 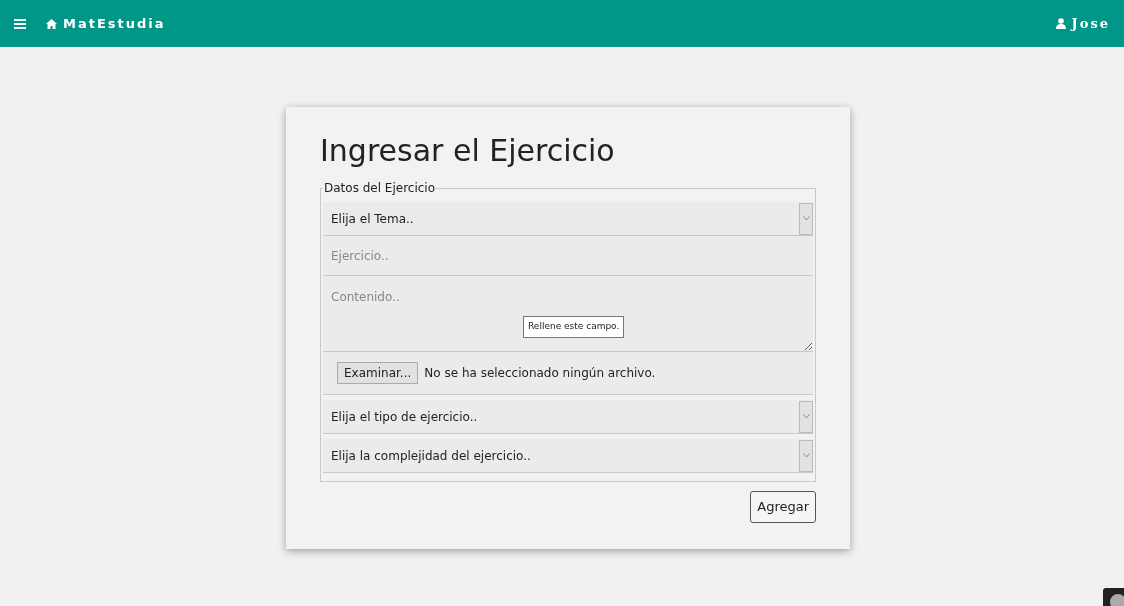 I want to click on select-field: Elija el Tema.., so click(x=568, y=219).